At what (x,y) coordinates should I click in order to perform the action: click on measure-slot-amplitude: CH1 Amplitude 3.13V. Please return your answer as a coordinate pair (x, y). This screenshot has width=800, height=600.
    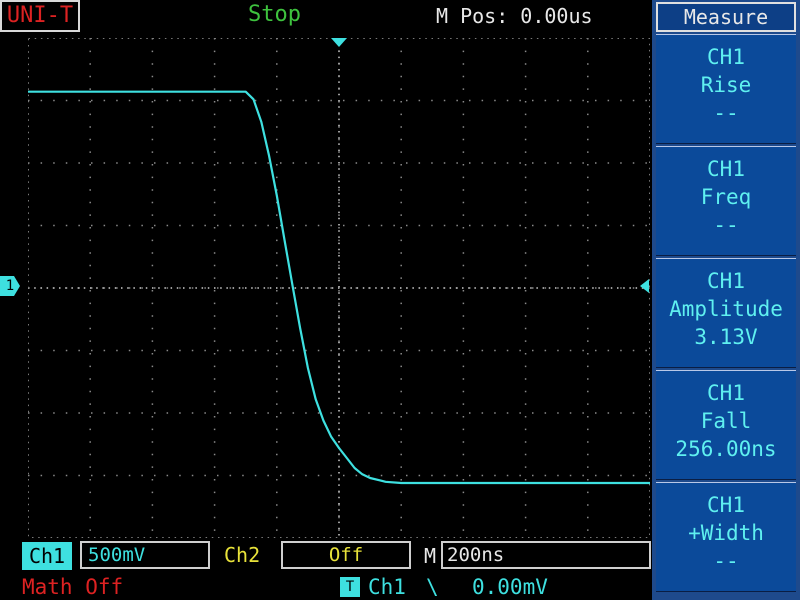
    Looking at the image, I should click on (726, 313).